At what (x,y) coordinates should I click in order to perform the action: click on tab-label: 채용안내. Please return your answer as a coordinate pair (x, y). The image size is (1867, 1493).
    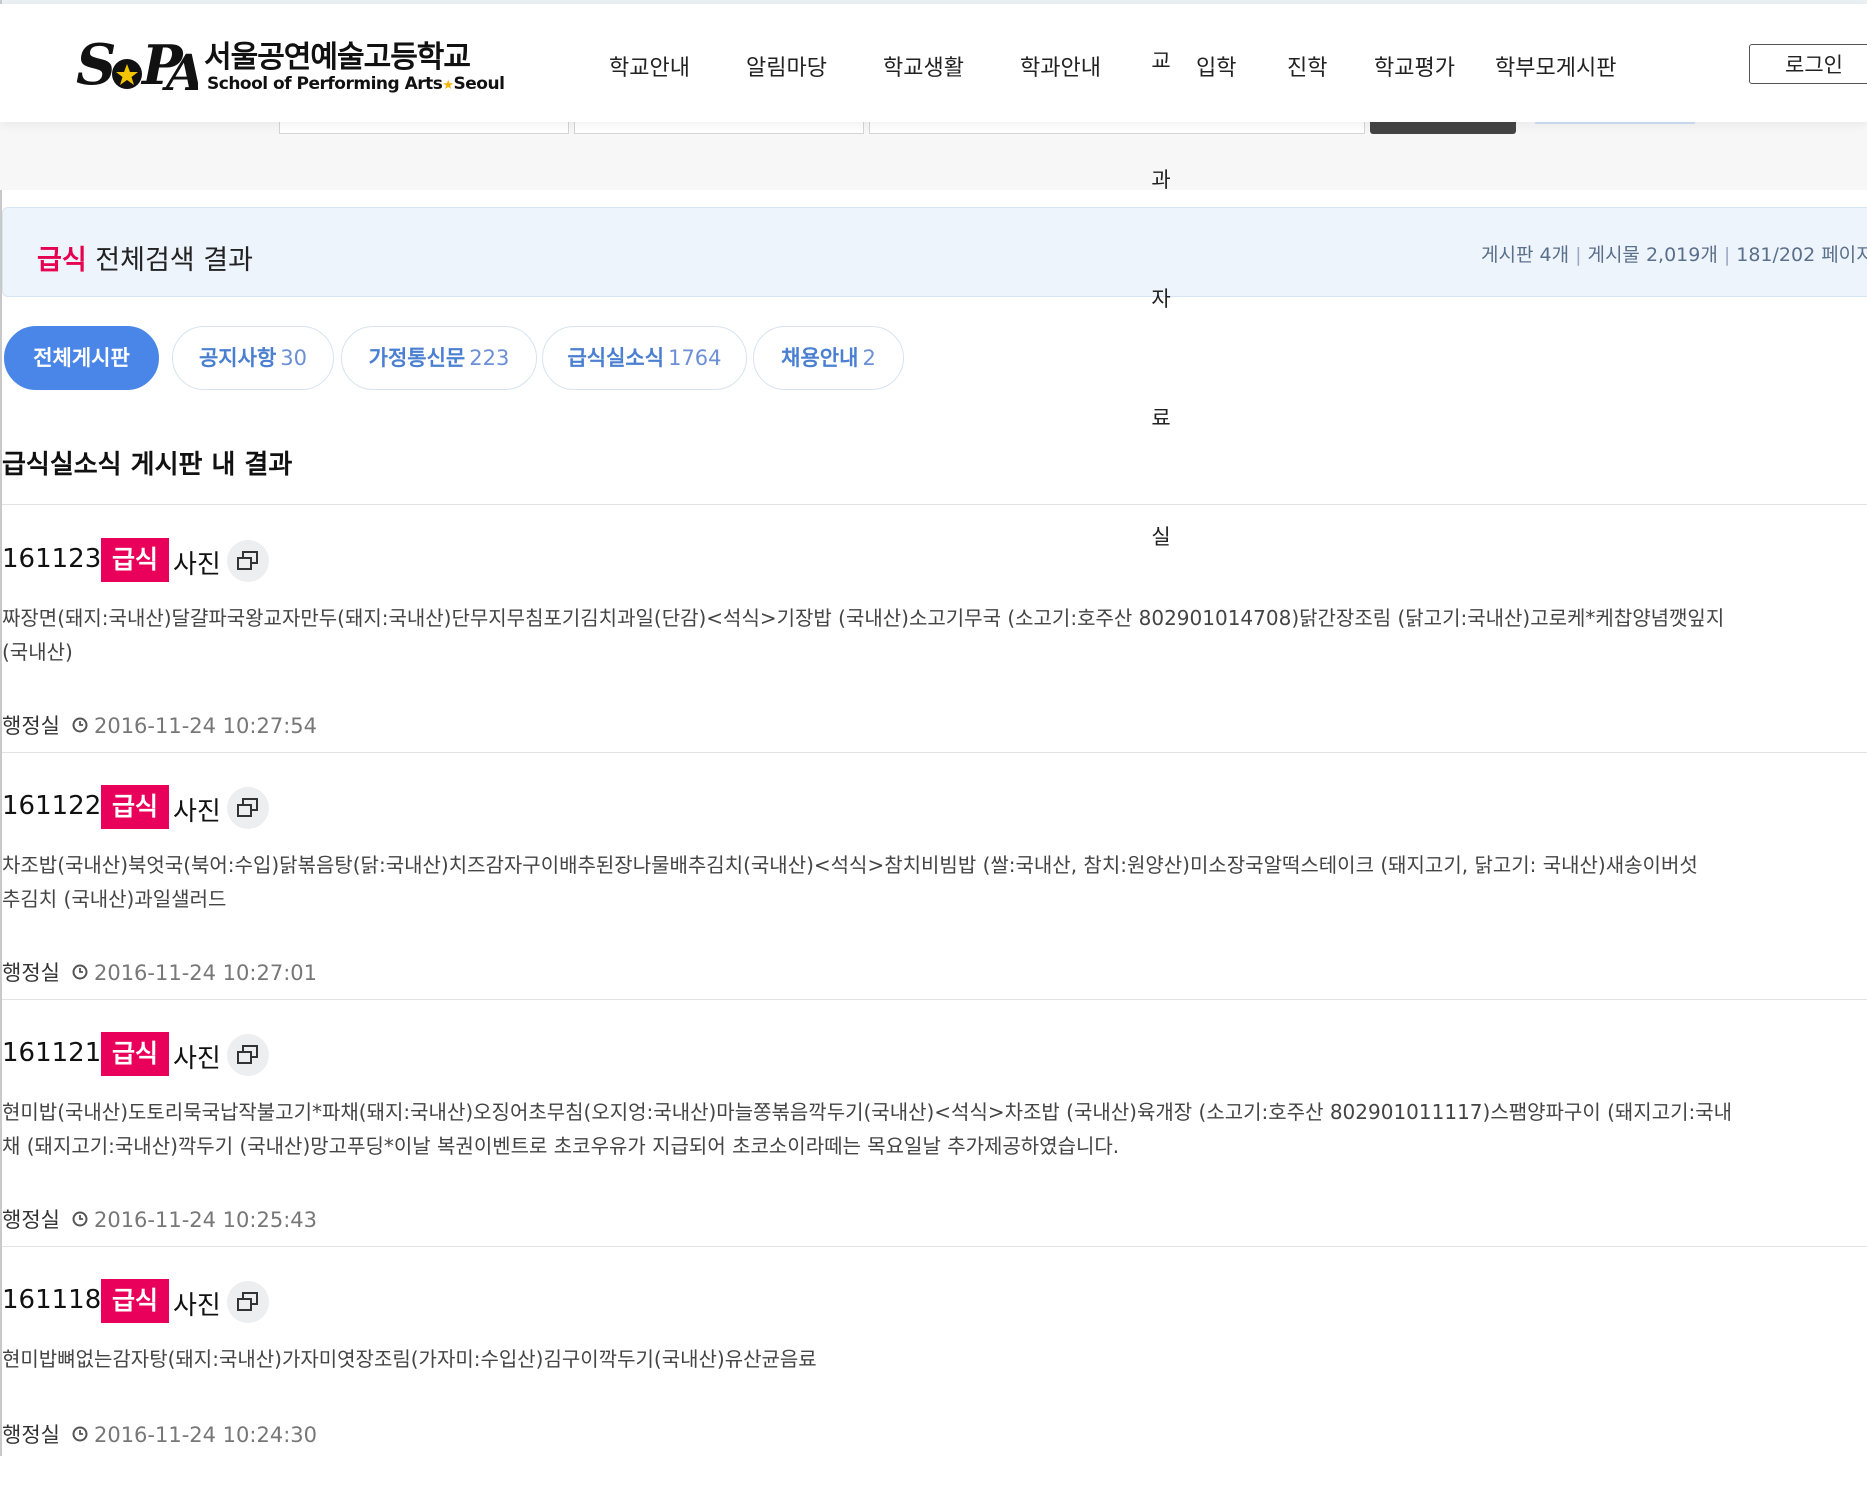
    Looking at the image, I should click on (820, 358).